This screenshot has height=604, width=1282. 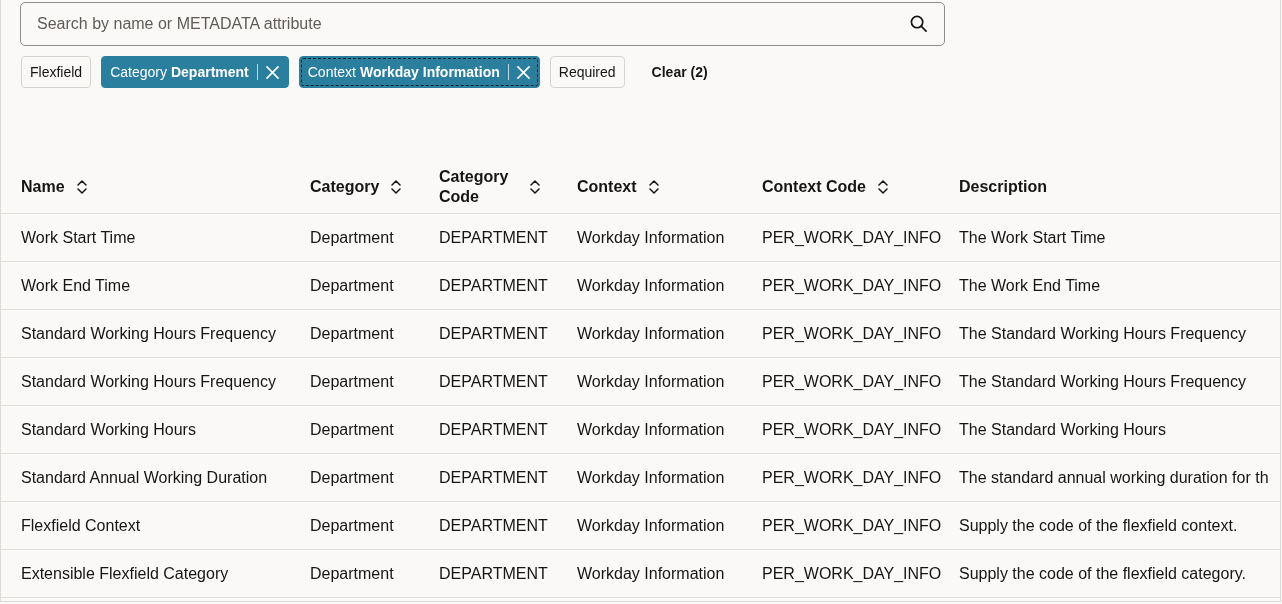 I want to click on search-icon, so click(x=918, y=23).